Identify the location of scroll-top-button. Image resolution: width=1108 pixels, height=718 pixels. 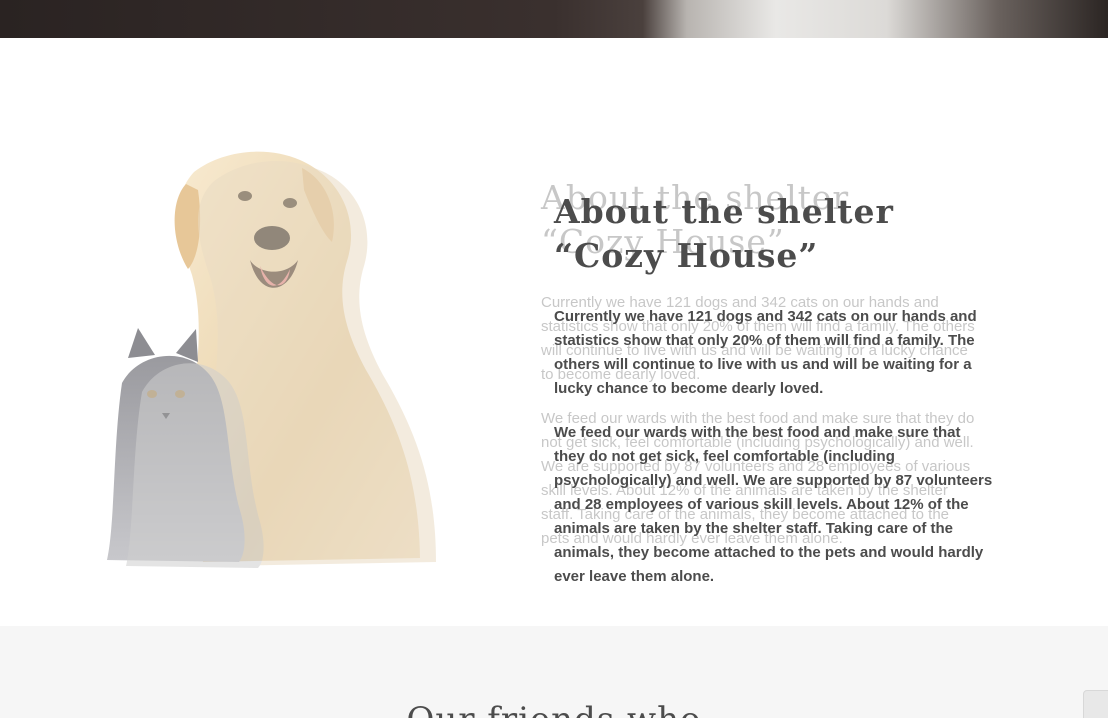
(1095, 704).